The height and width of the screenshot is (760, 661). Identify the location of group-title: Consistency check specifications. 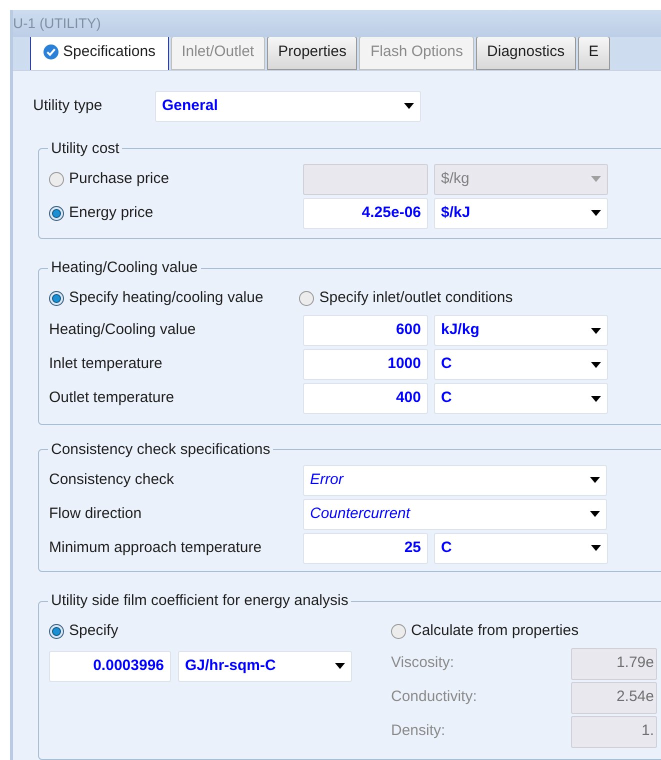
(161, 450).